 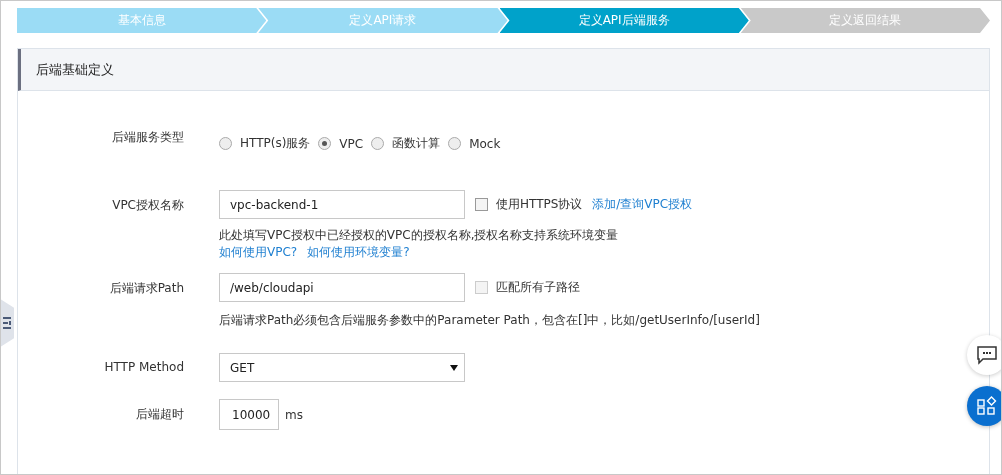 I want to click on method-select: GET, so click(x=342, y=367).